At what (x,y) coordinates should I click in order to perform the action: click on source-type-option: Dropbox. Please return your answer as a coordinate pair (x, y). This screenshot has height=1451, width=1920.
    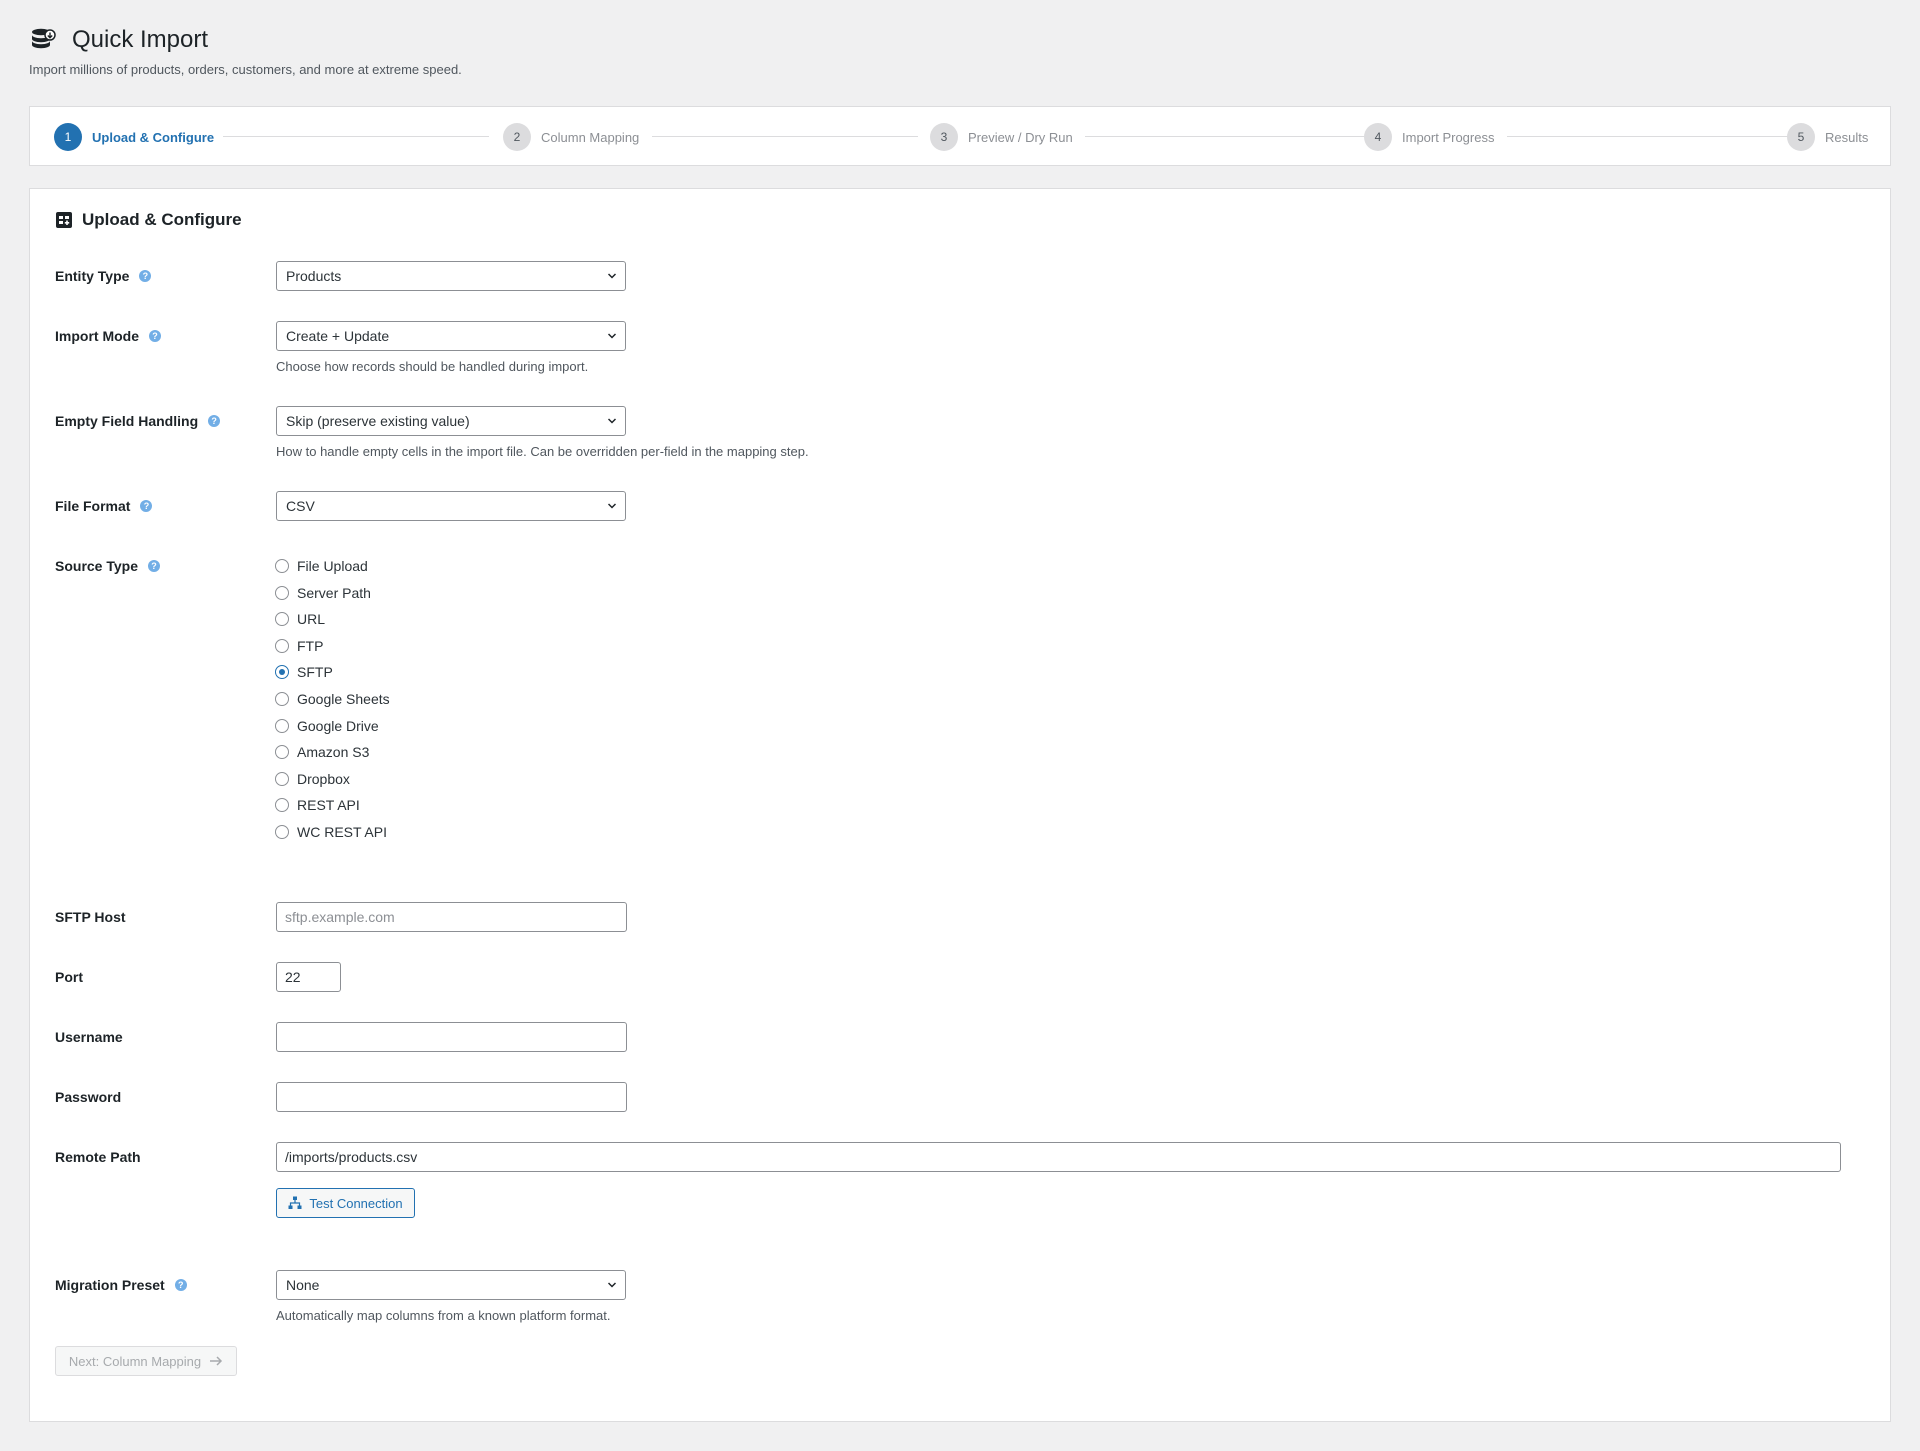
    Looking at the image, I should click on (312, 779).